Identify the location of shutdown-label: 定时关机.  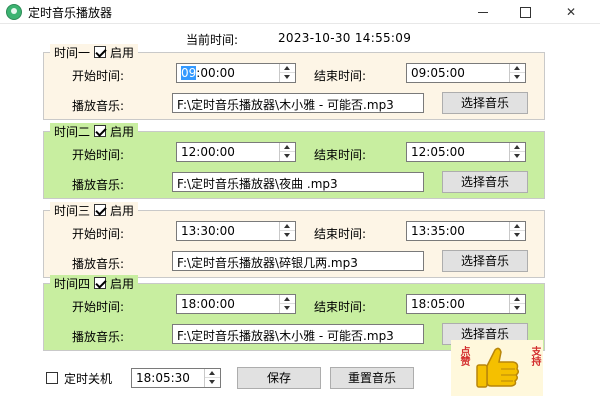
(88, 379).